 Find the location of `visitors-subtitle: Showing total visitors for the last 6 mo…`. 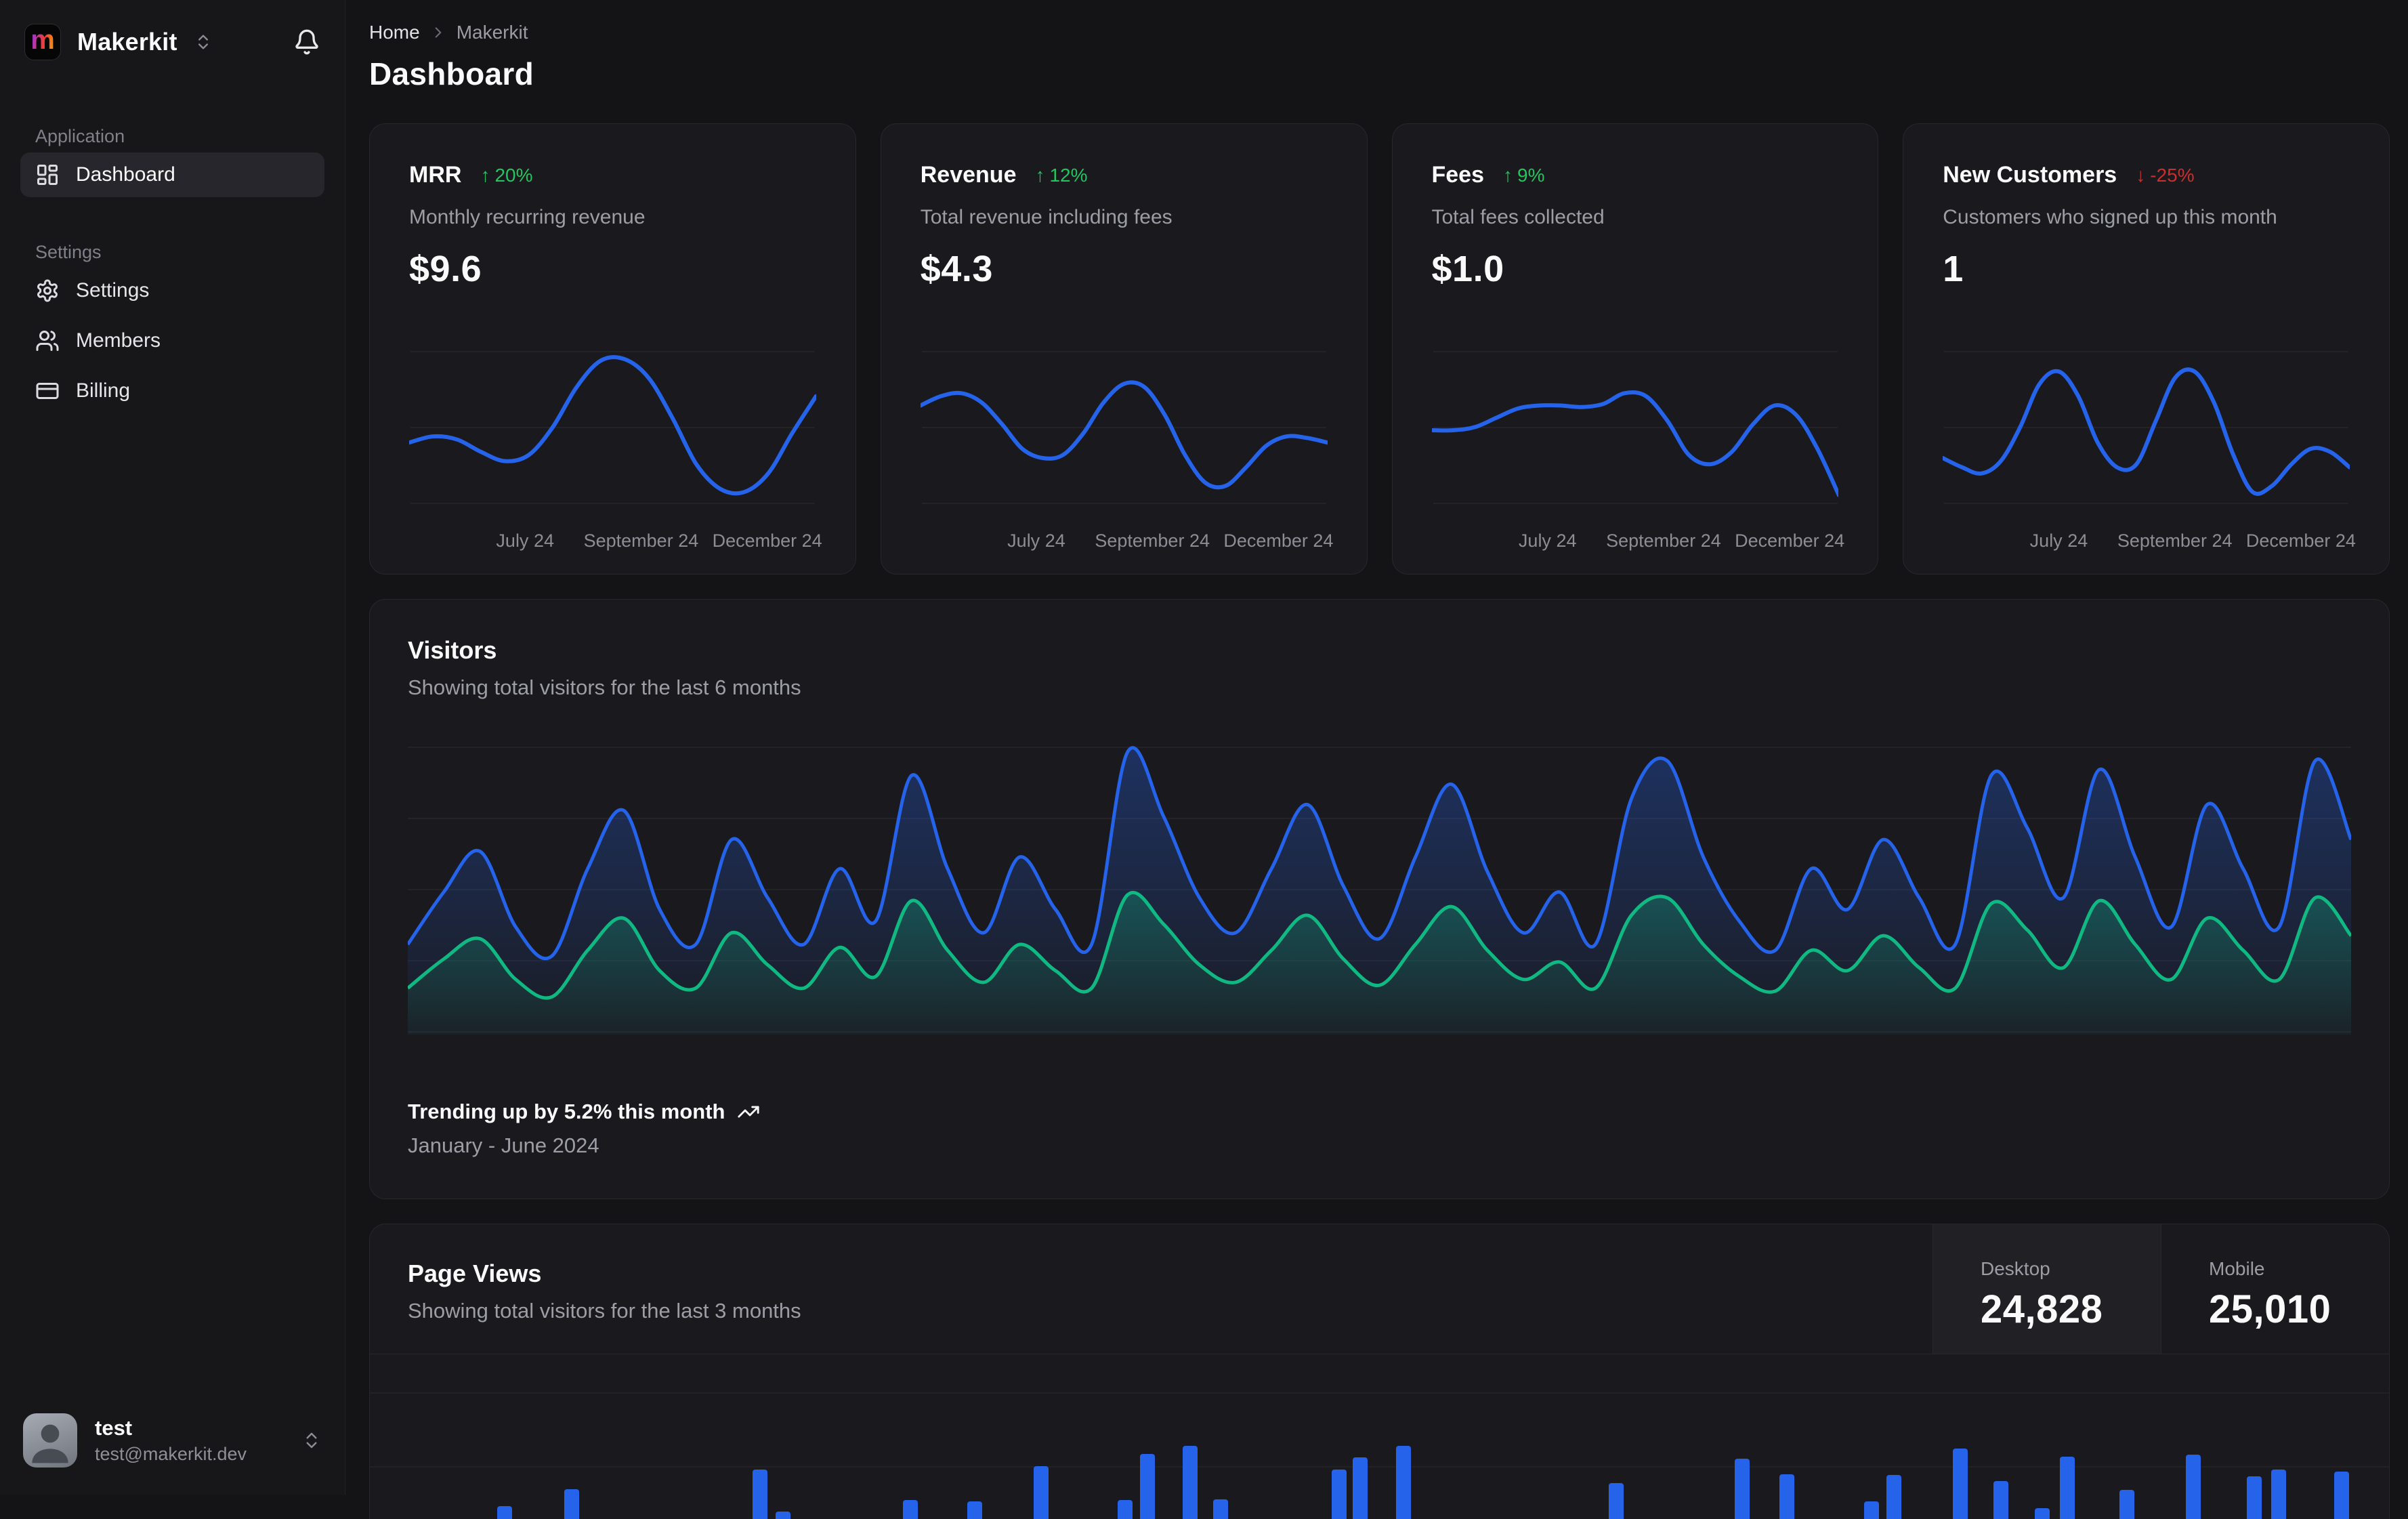

visitors-subtitle: Showing total visitors for the last 6 mo… is located at coordinates (1379, 687).